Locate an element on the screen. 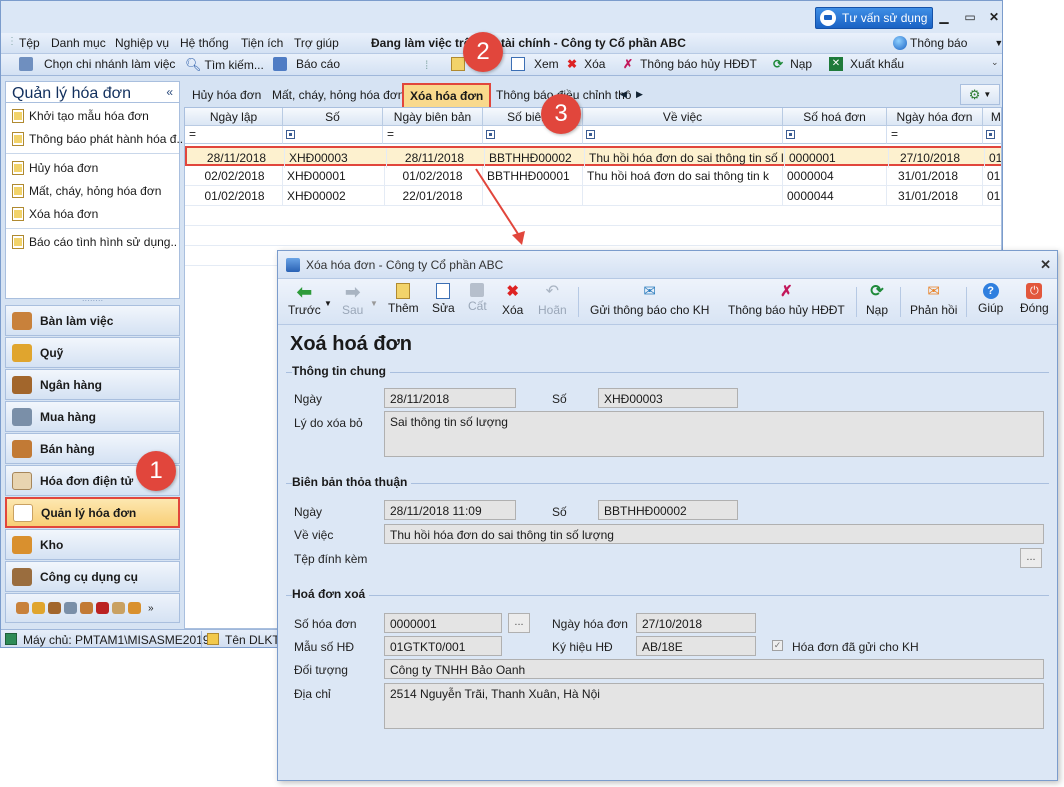 The image size is (1064, 787). module-desk: Bàn làm việc is located at coordinates (92, 320).